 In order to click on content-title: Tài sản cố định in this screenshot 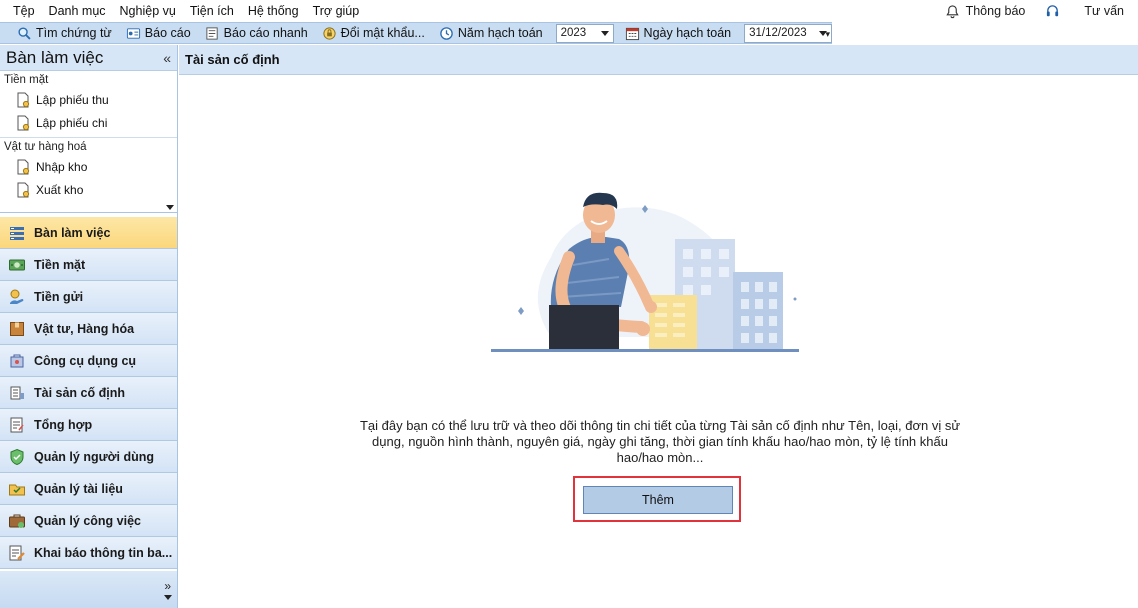, I will do `click(232, 59)`.